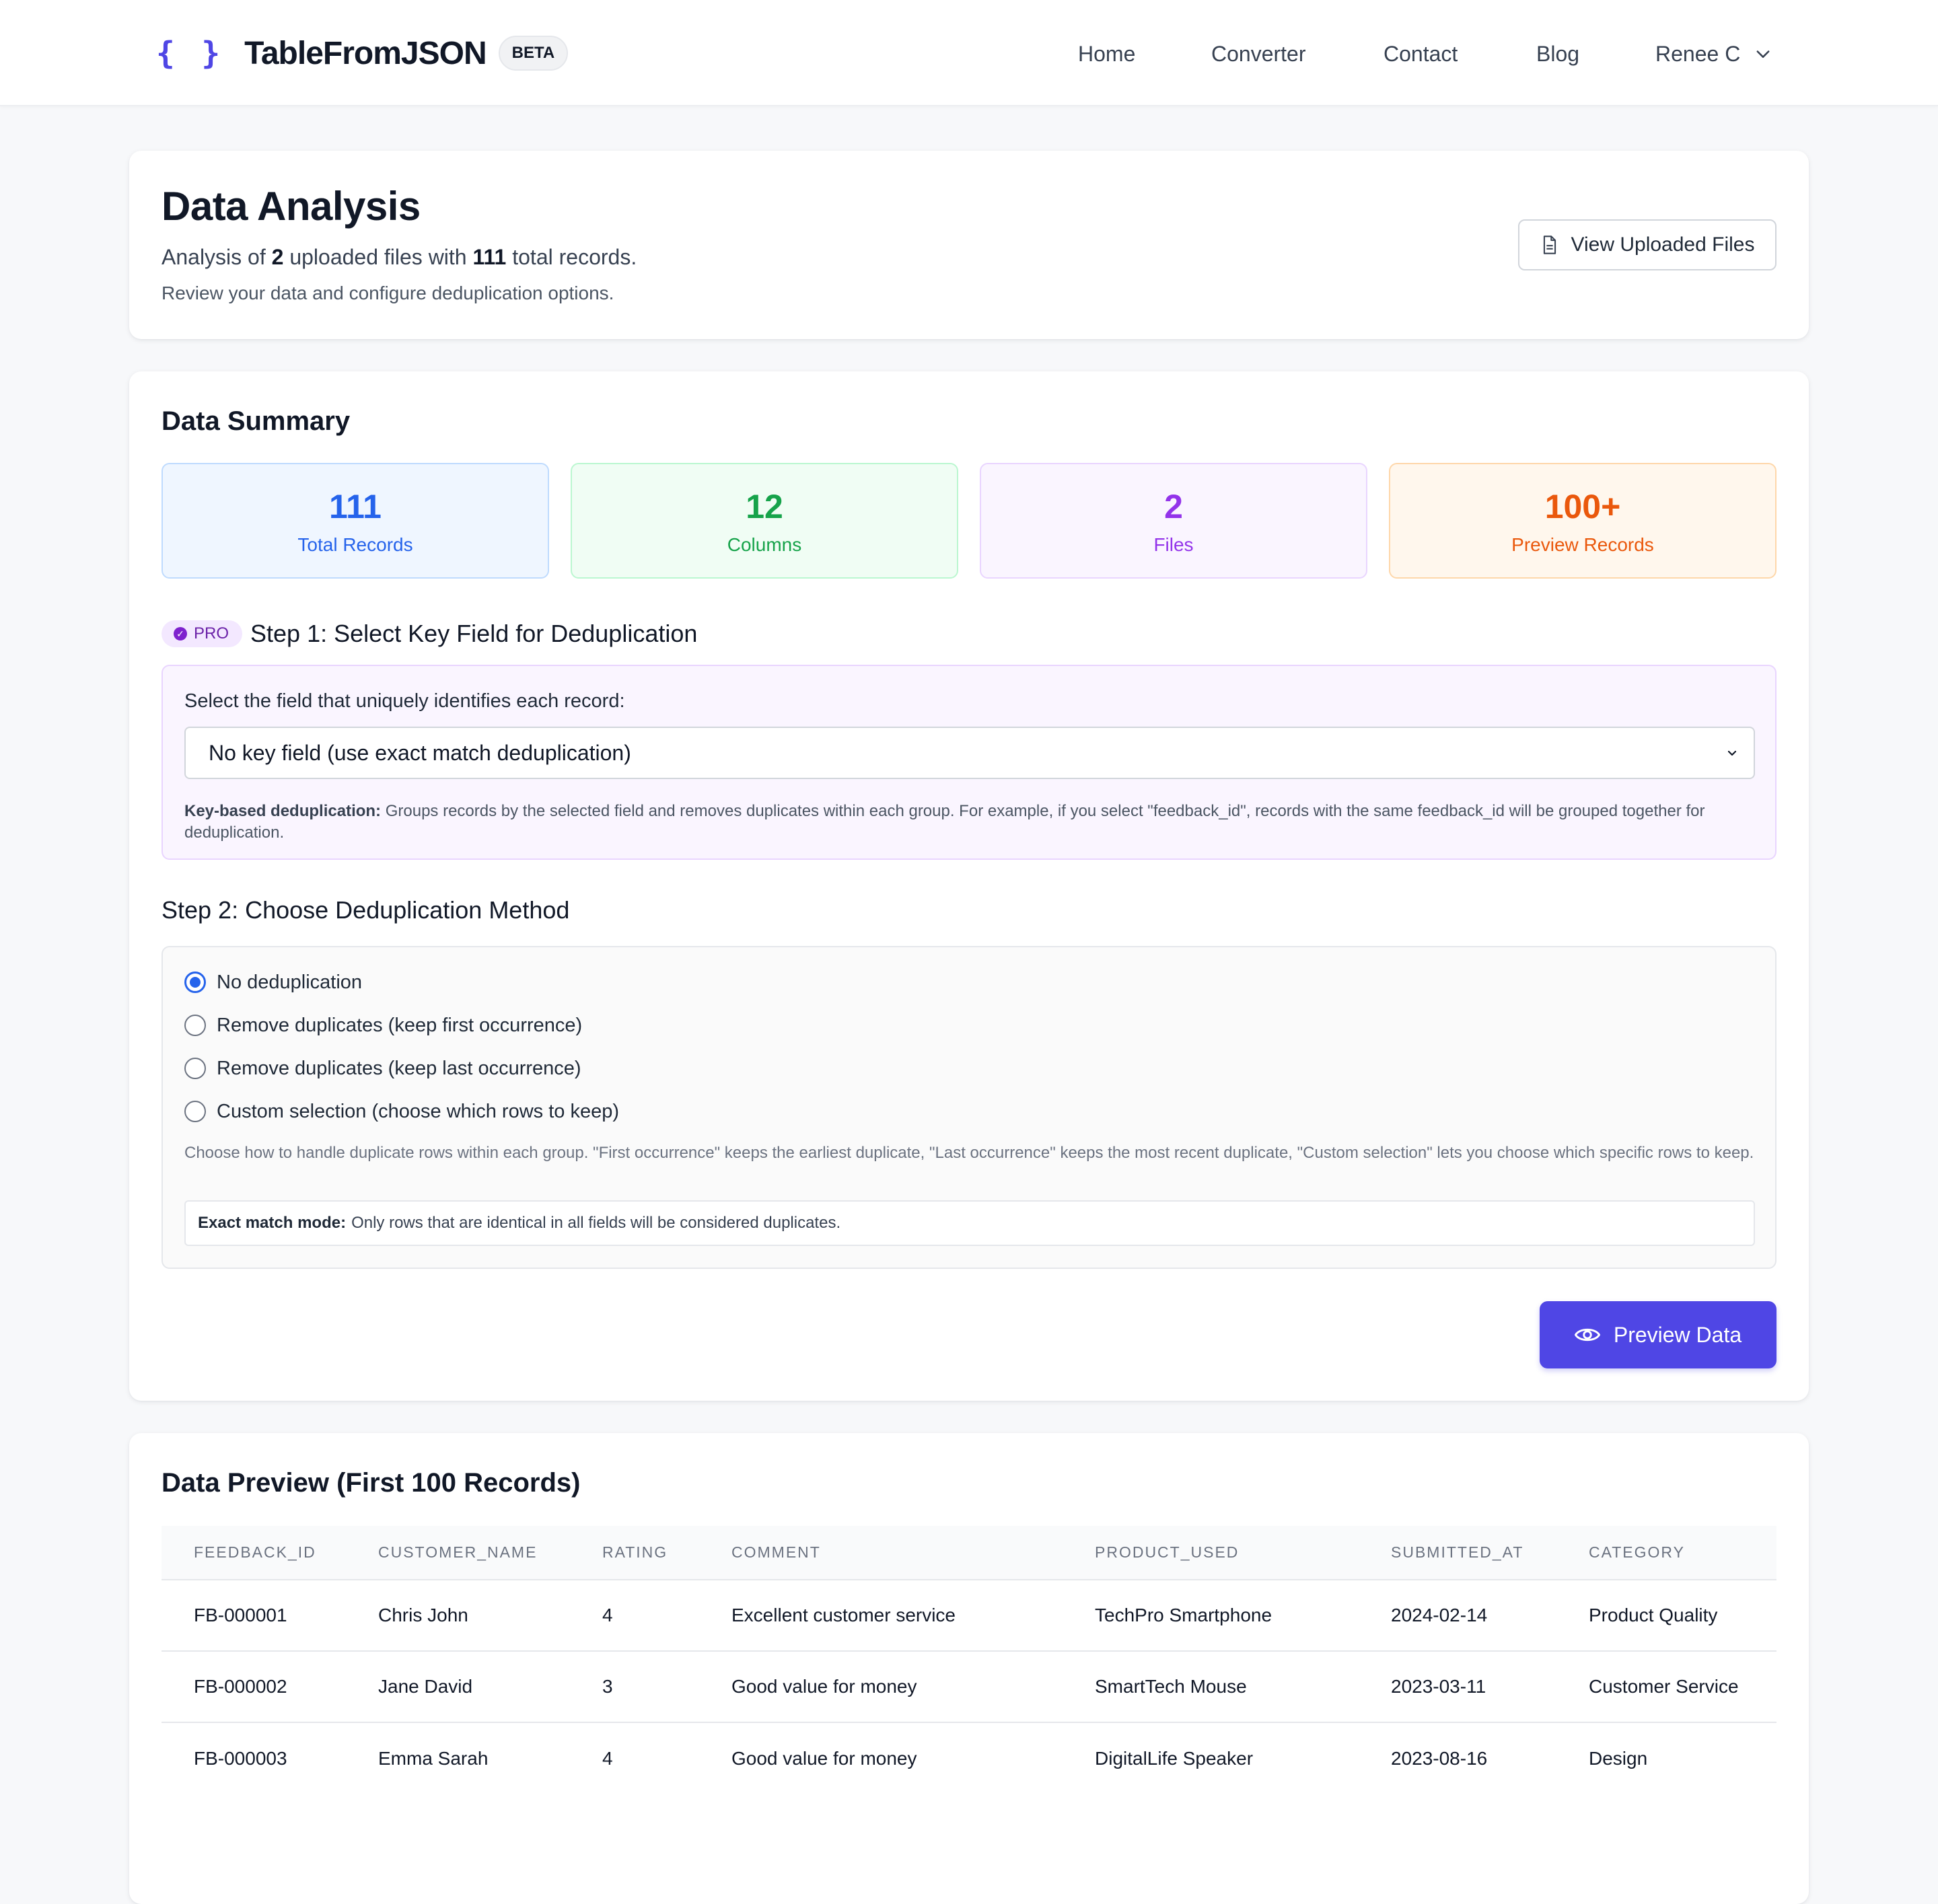 This screenshot has width=1938, height=1904. Describe the element at coordinates (490, 257) in the screenshot. I see `records-count: 111` at that location.